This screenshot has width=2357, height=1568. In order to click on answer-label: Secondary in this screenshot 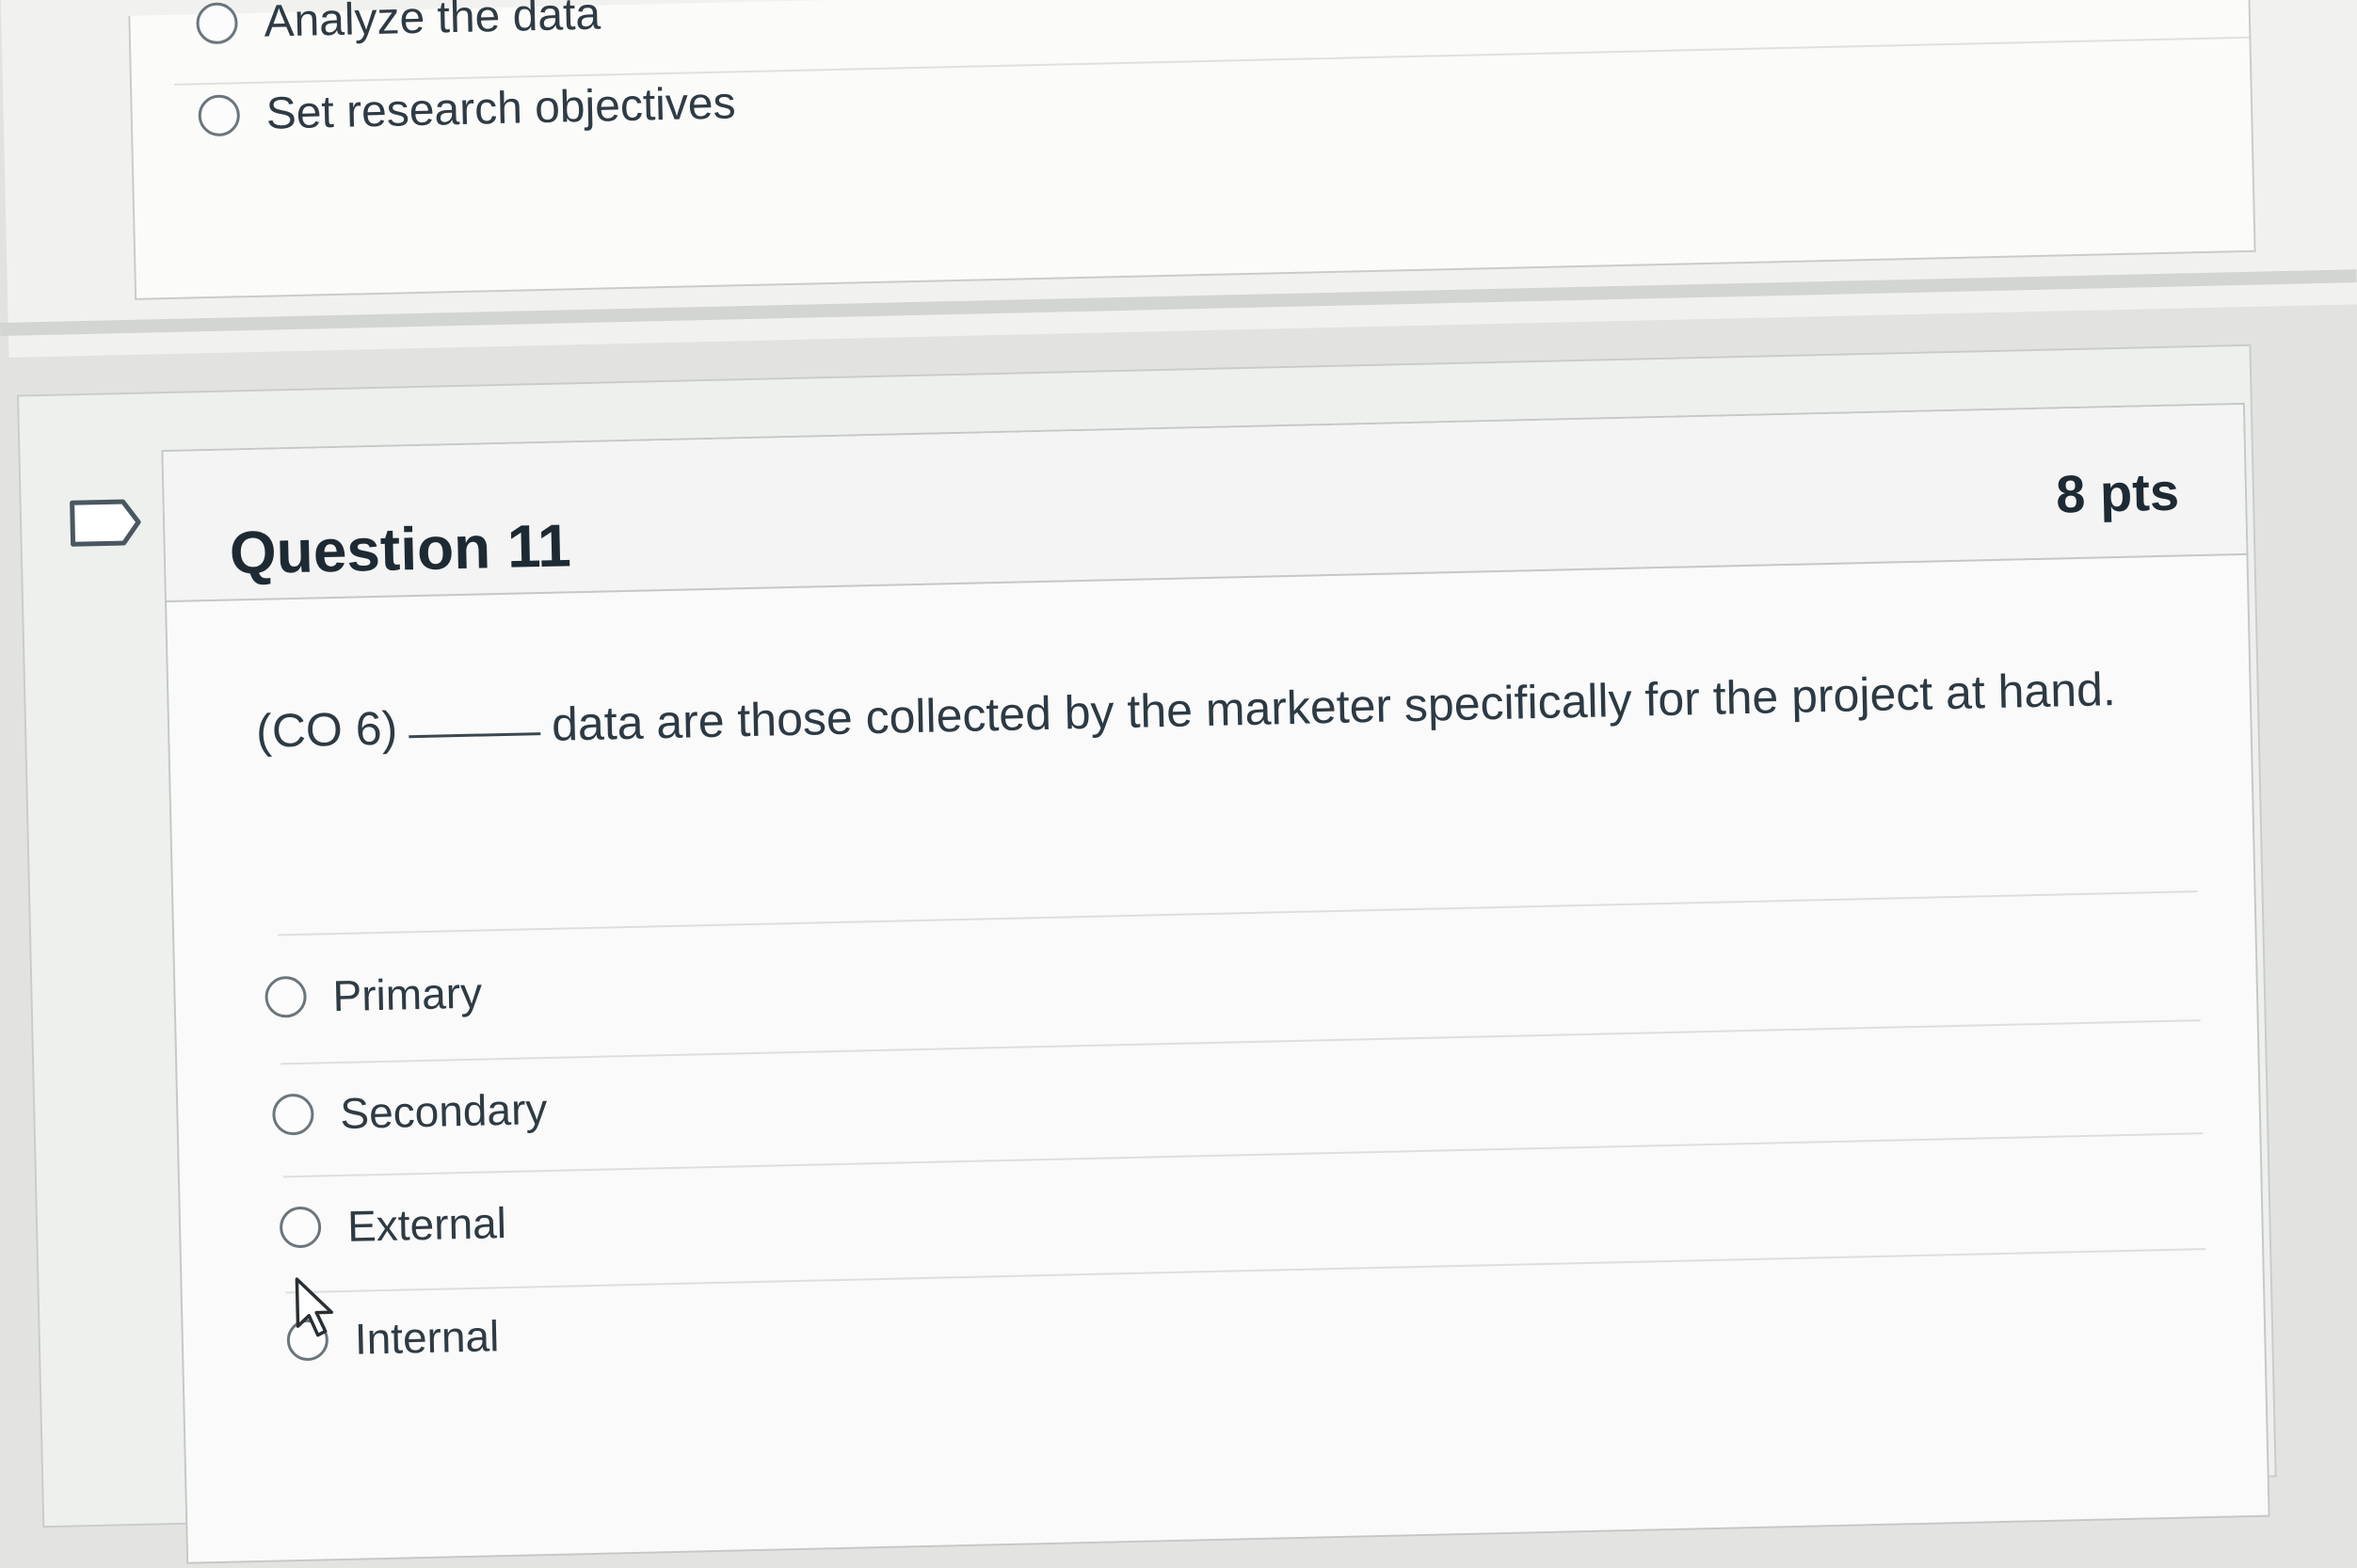, I will do `click(443, 1111)`.